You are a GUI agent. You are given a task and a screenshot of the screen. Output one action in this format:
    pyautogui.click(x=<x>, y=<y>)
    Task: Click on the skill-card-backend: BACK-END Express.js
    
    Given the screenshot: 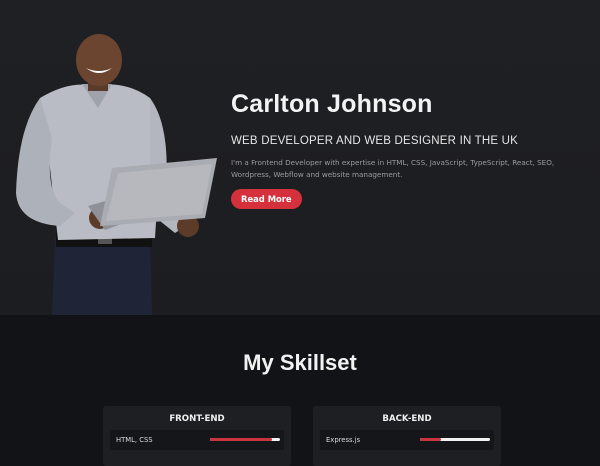 What is the action you would take?
    pyautogui.click(x=407, y=436)
    